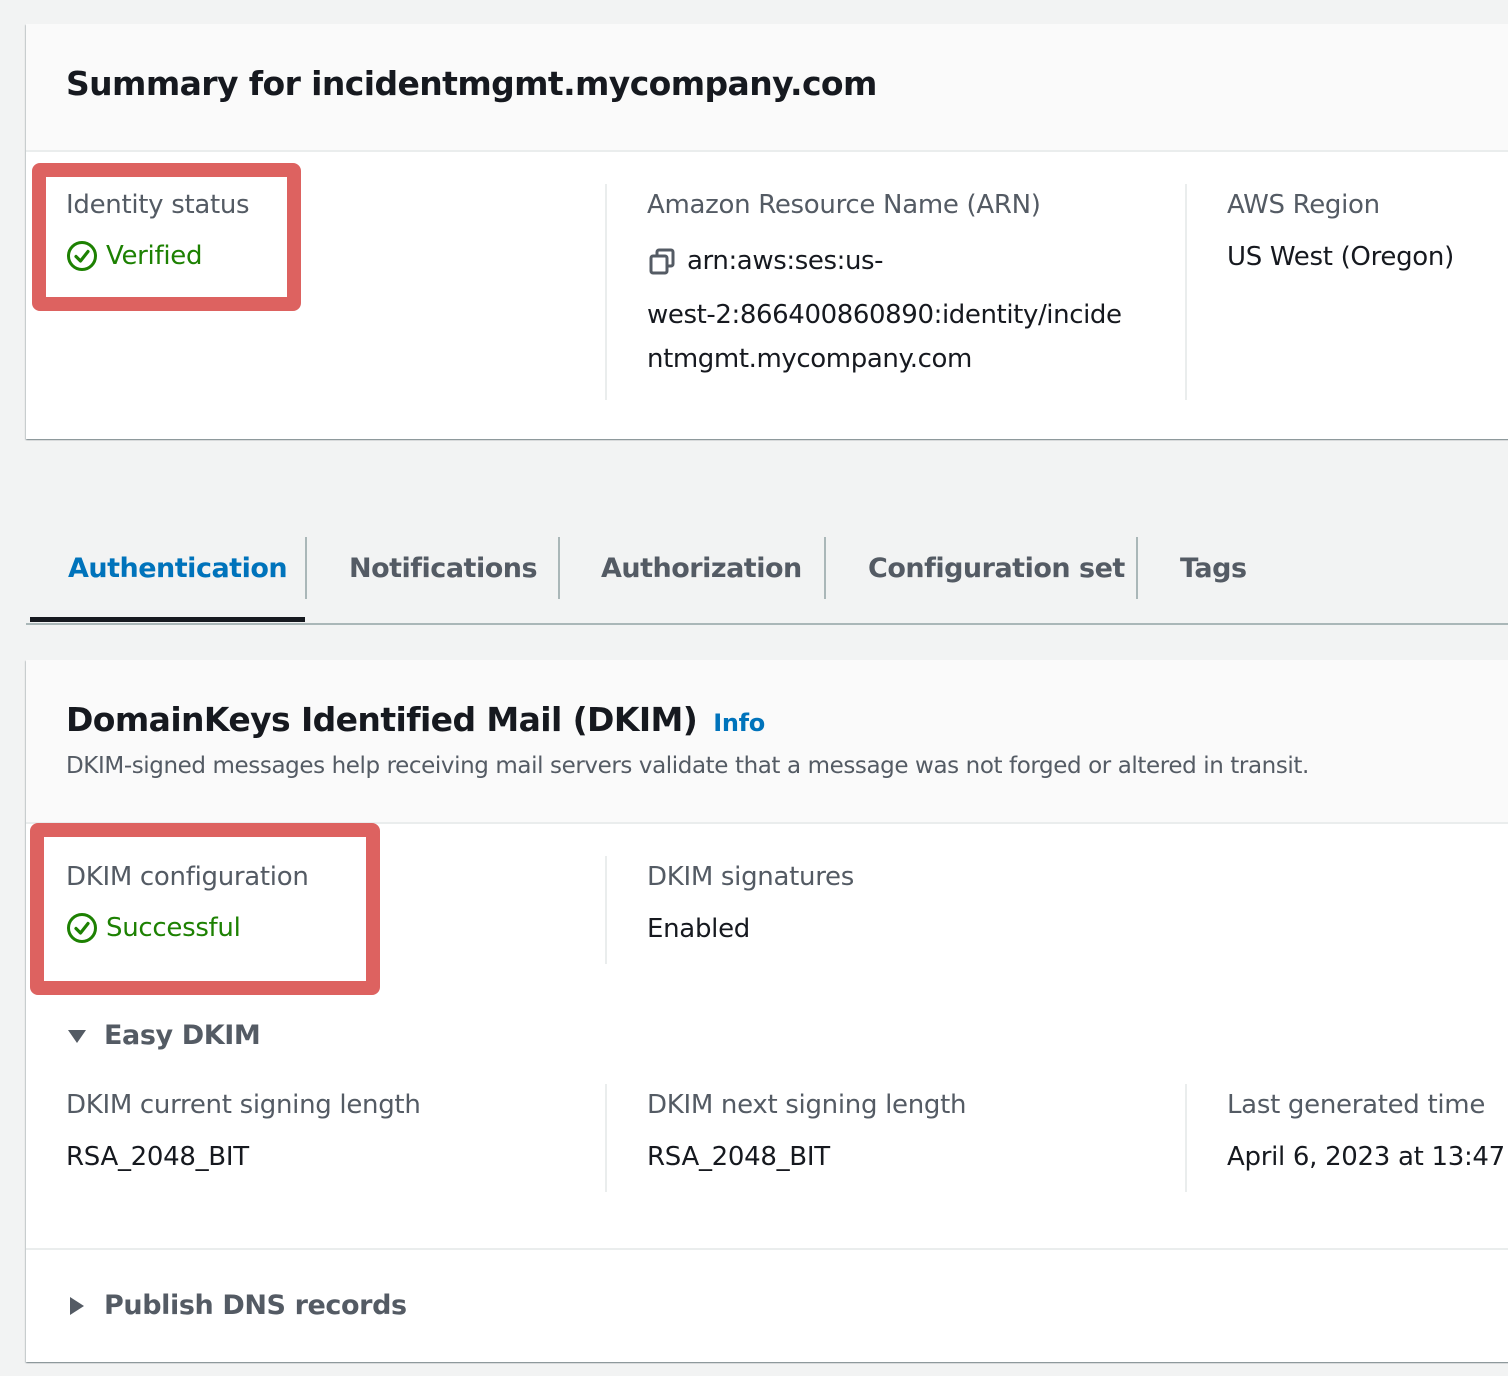 Image resolution: width=1508 pixels, height=1376 pixels. I want to click on region-value: US West (Oregon), so click(1340, 257).